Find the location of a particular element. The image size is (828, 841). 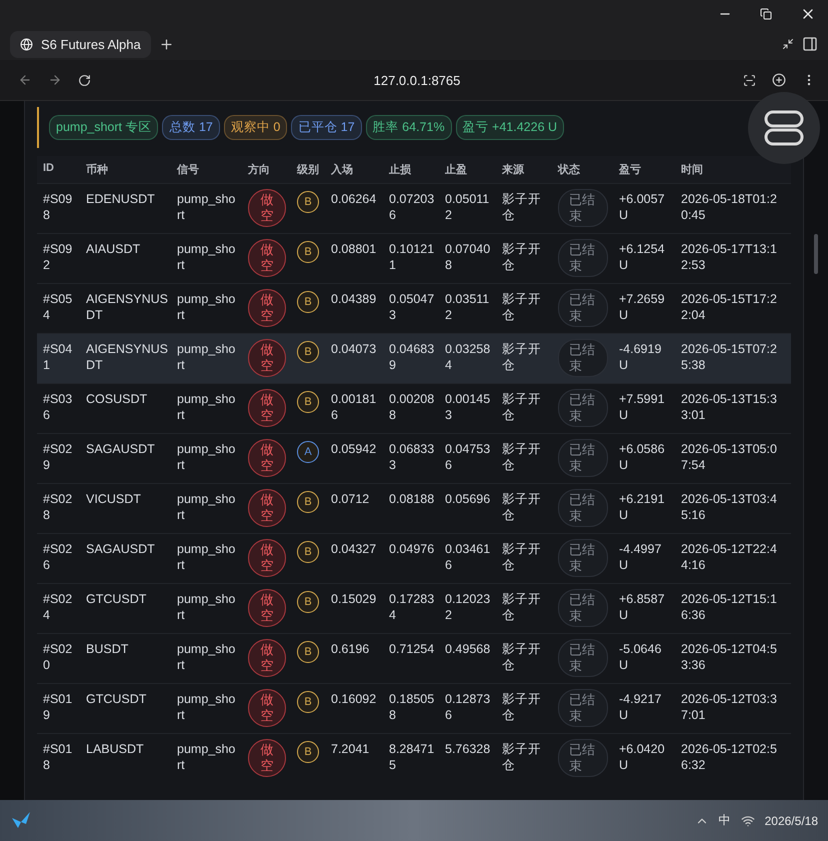

table-cell-text: 0.6196 is located at coordinates (350, 649).